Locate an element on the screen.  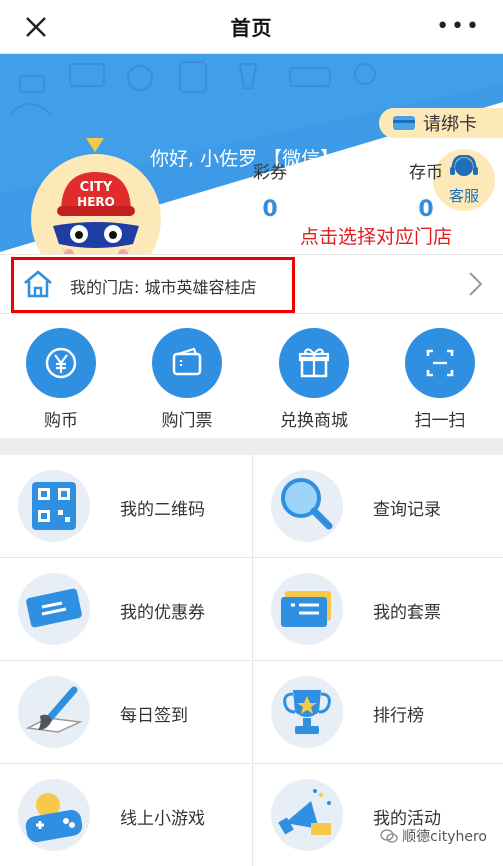
qr-code-icon is located at coordinates (54, 506).